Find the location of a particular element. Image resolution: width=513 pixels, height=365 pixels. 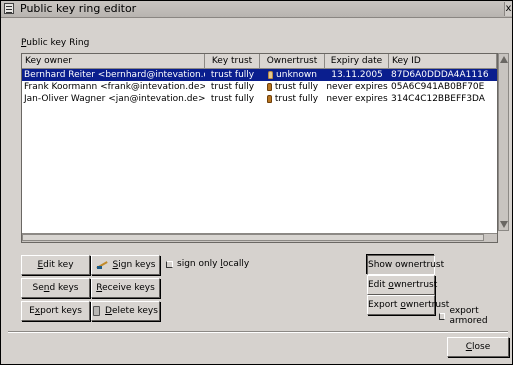

ownertrust-cell: unknown is located at coordinates (292, 75).